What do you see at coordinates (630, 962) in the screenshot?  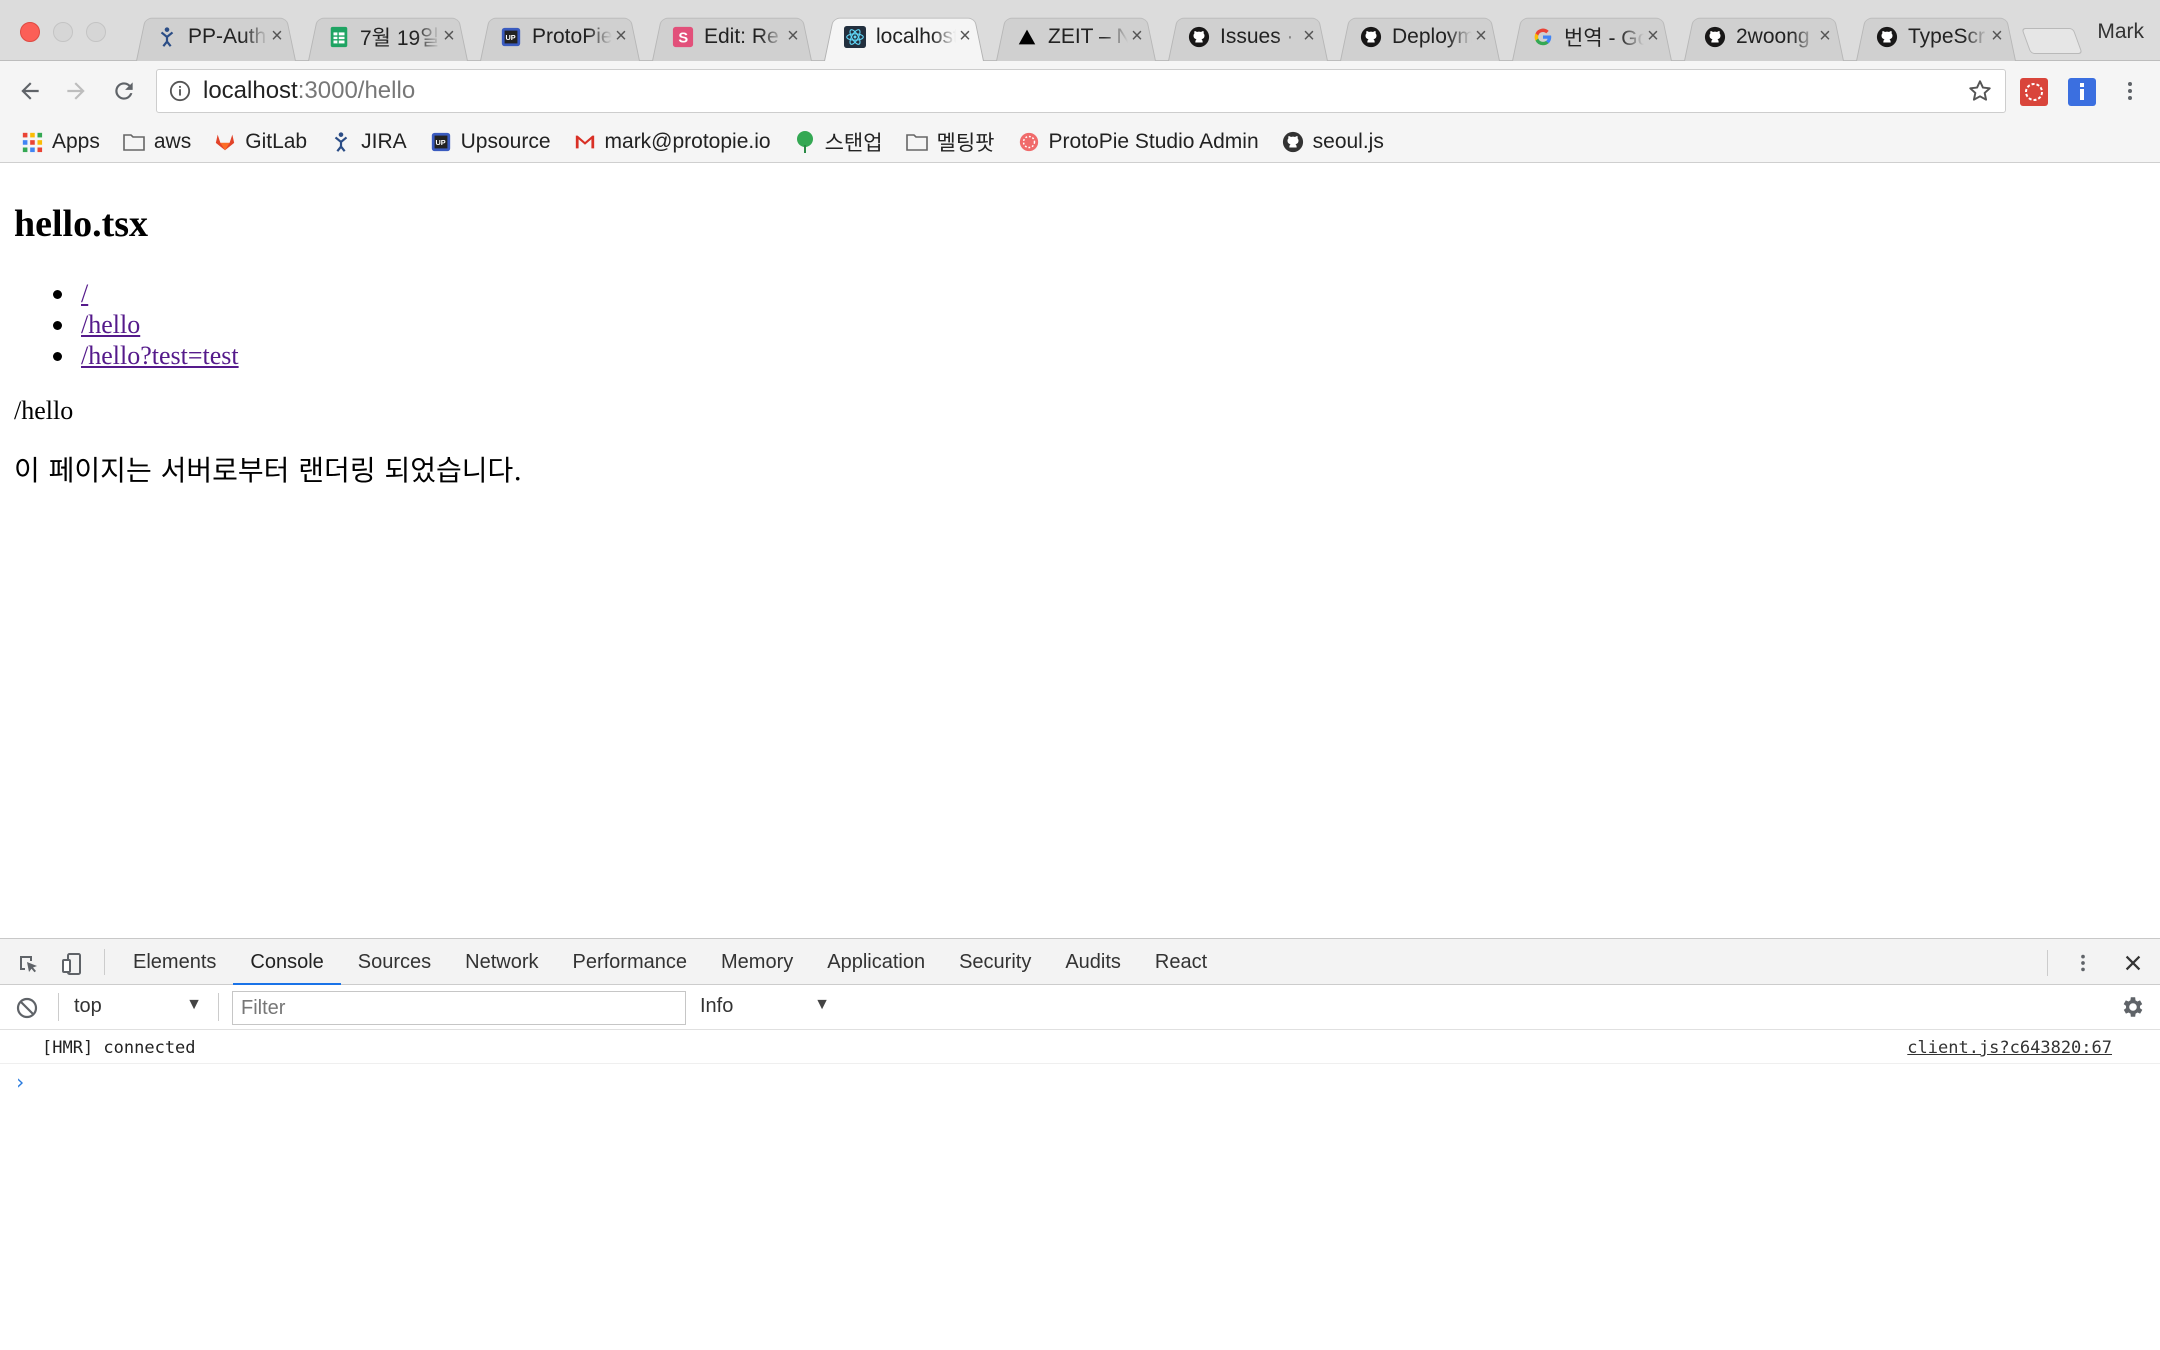 I see `devtools-tab-performance: Performance` at bounding box center [630, 962].